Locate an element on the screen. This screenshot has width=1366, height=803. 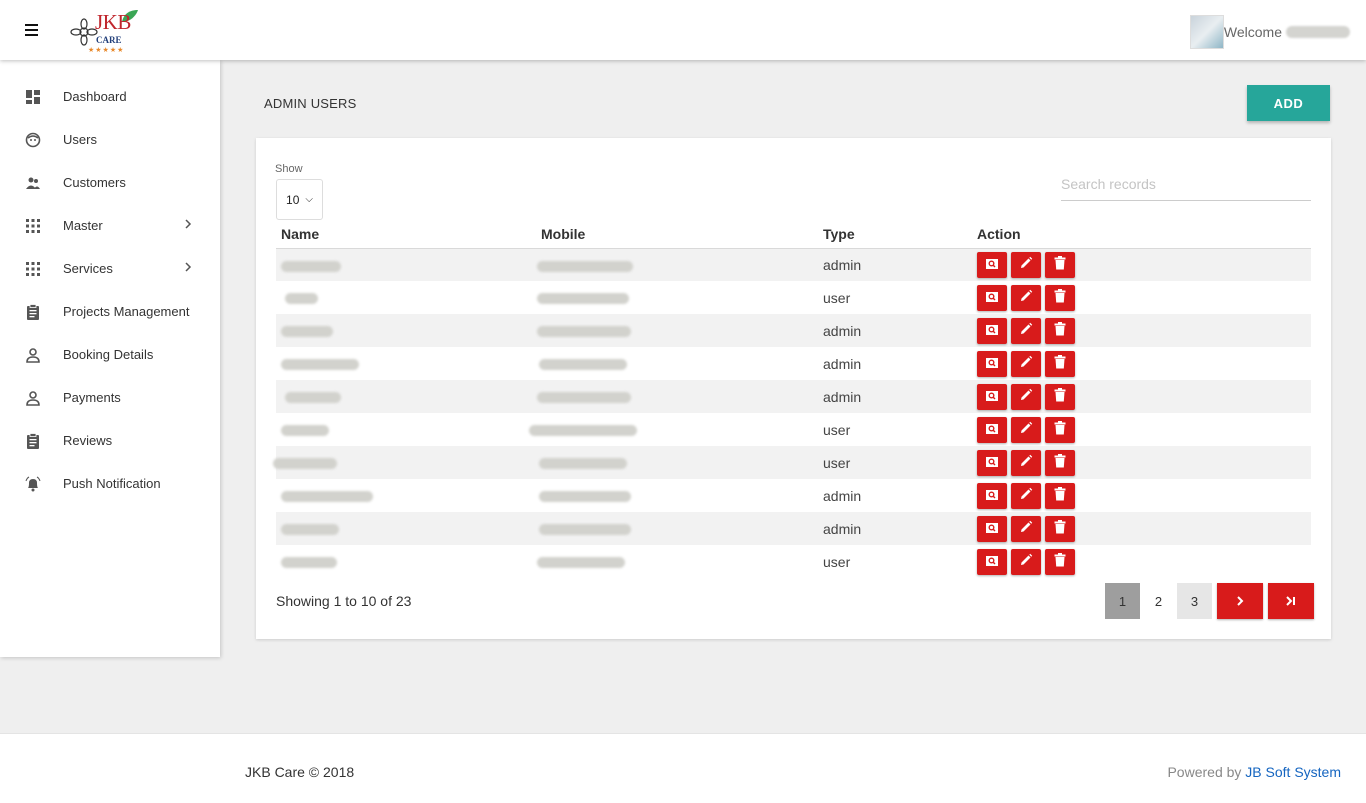
sidebar-item-label: Projects Management is located at coordinates (126, 311).